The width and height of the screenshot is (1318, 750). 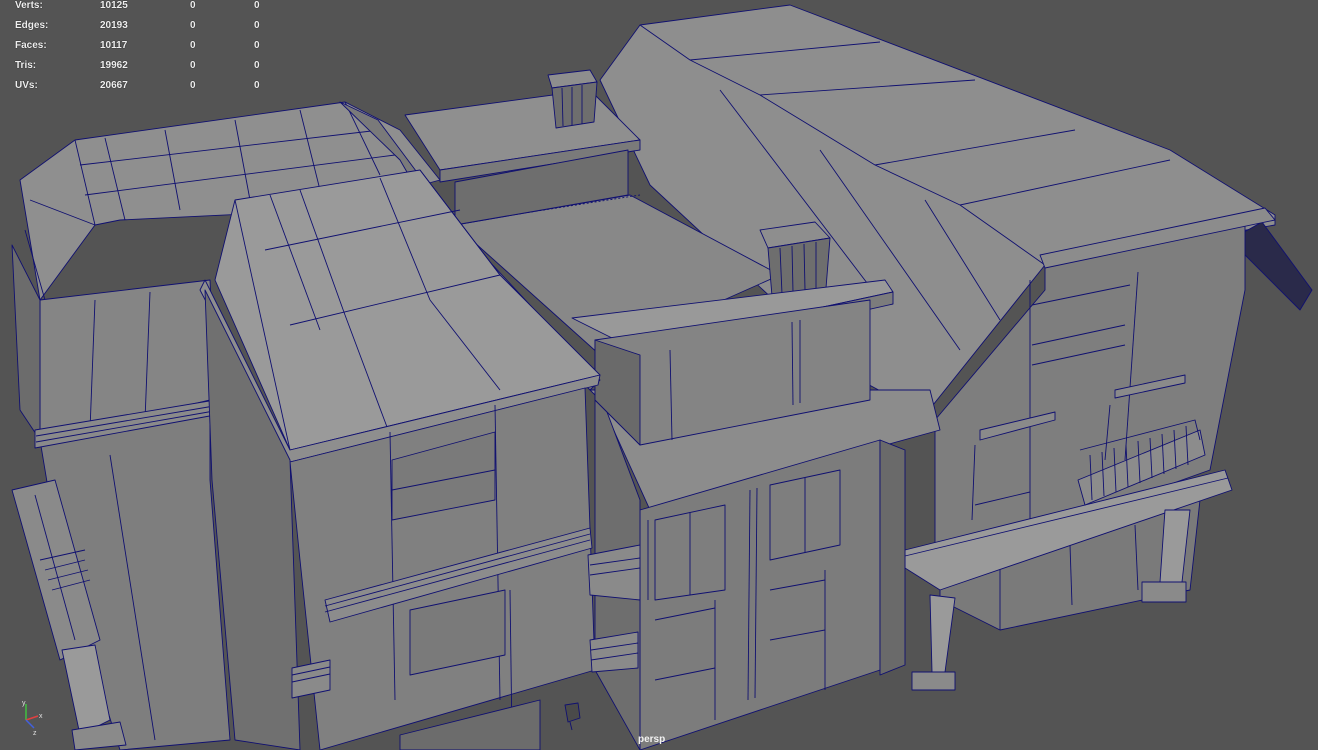 What do you see at coordinates (114, 85) in the screenshot?
I see `hud-value: 20667` at bounding box center [114, 85].